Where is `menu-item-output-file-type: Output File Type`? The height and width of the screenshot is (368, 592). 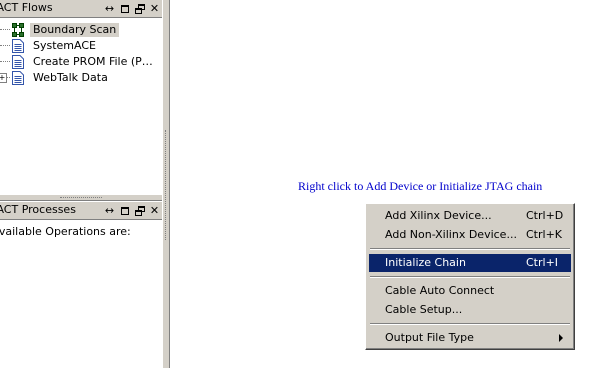
menu-item-output-file-type: Output File Type is located at coordinates (470, 338).